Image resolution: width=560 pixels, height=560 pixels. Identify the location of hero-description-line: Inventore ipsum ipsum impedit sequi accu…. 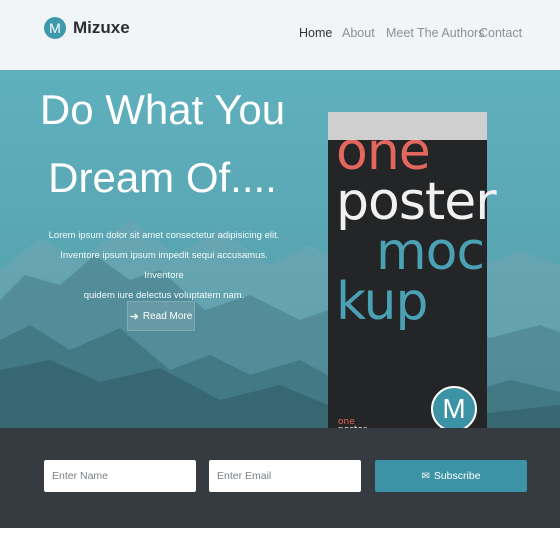
(164, 265).